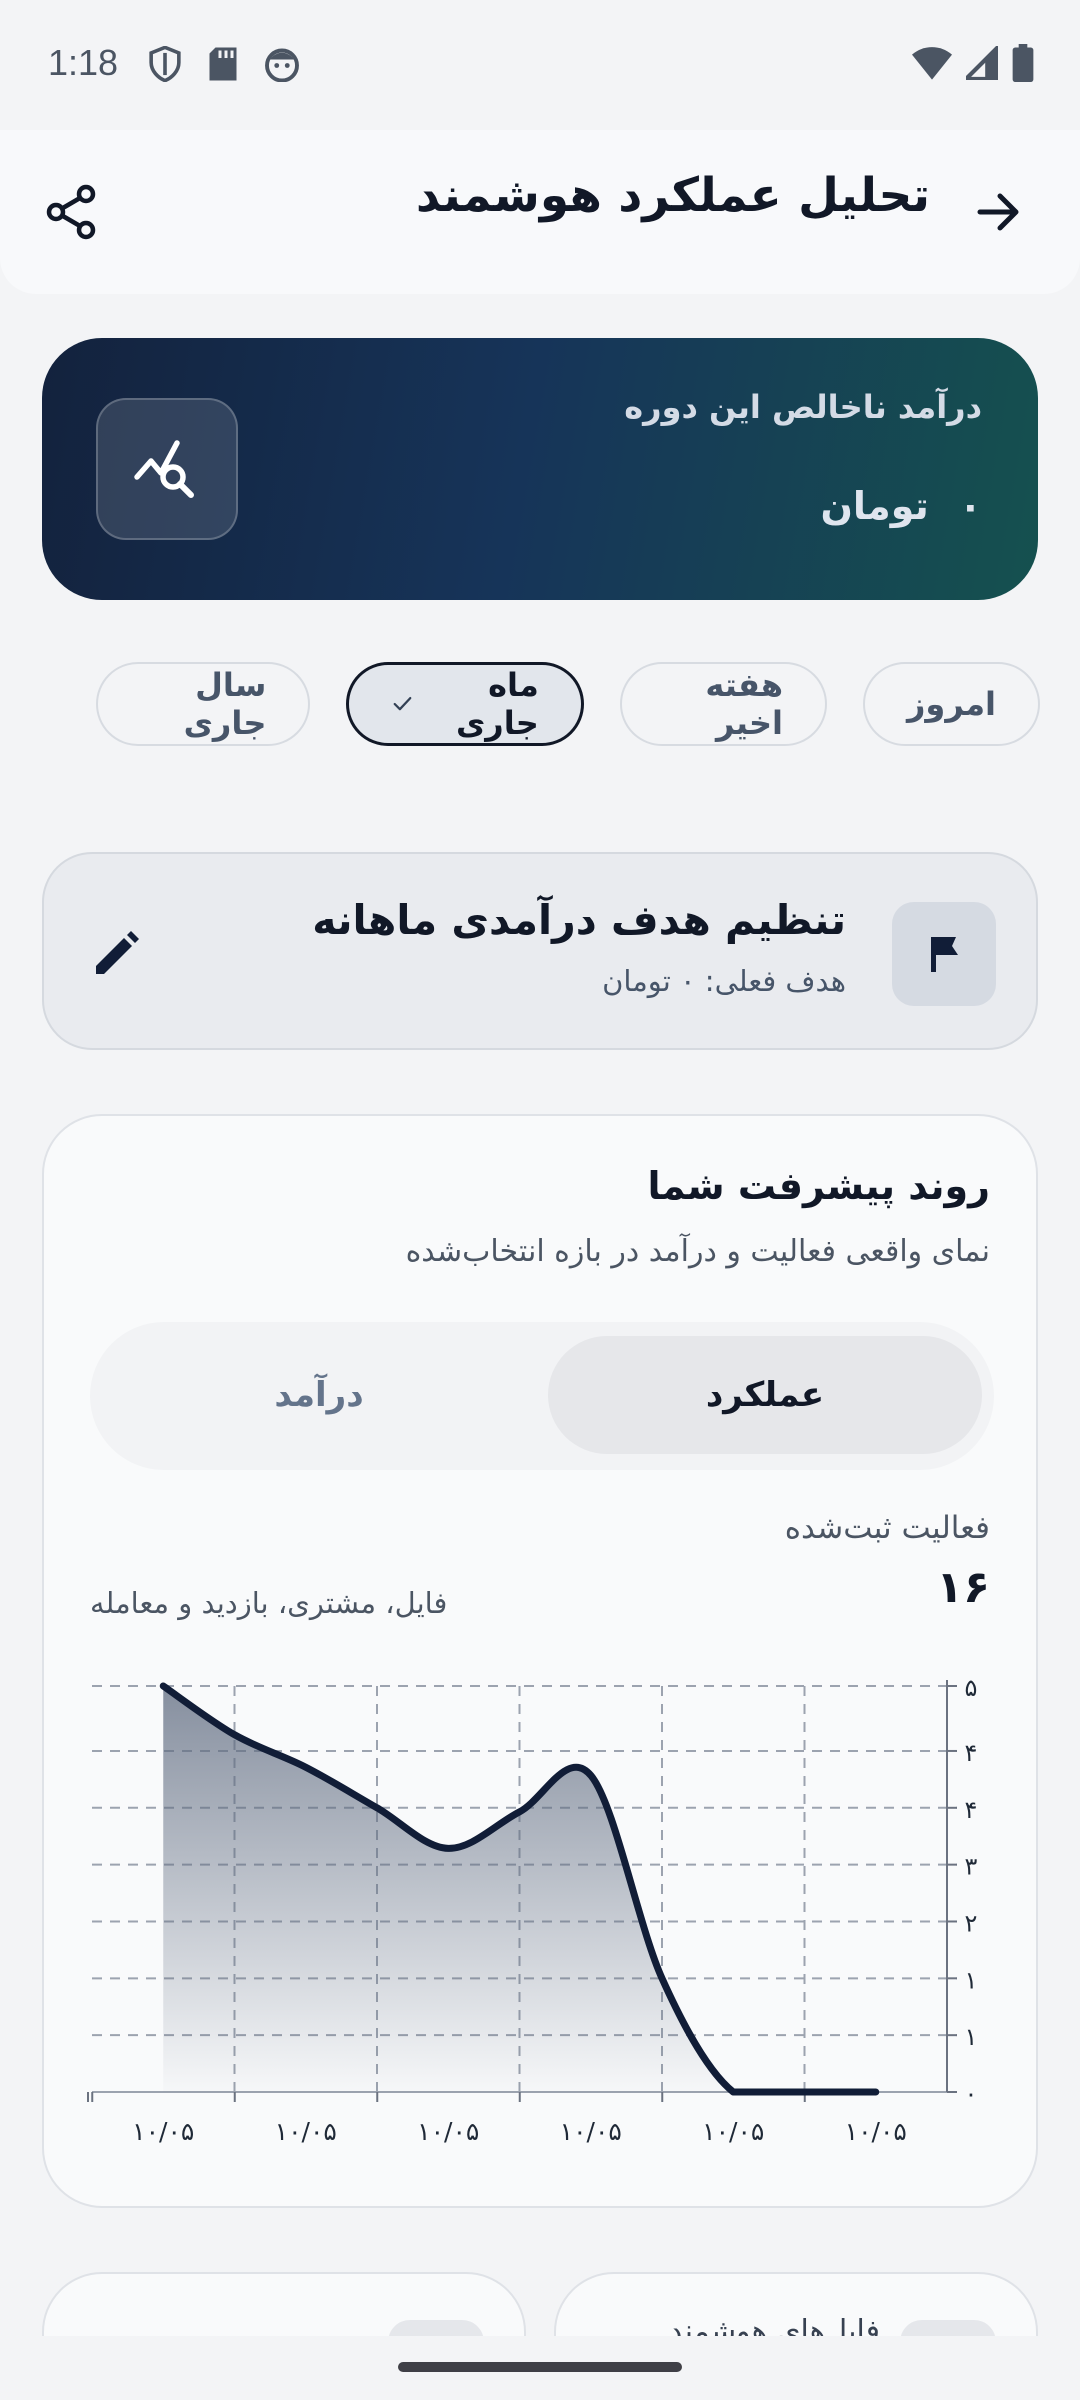 Image resolution: width=1080 pixels, height=2400 pixels. What do you see at coordinates (1023, 63) in the screenshot?
I see `battery-icon` at bounding box center [1023, 63].